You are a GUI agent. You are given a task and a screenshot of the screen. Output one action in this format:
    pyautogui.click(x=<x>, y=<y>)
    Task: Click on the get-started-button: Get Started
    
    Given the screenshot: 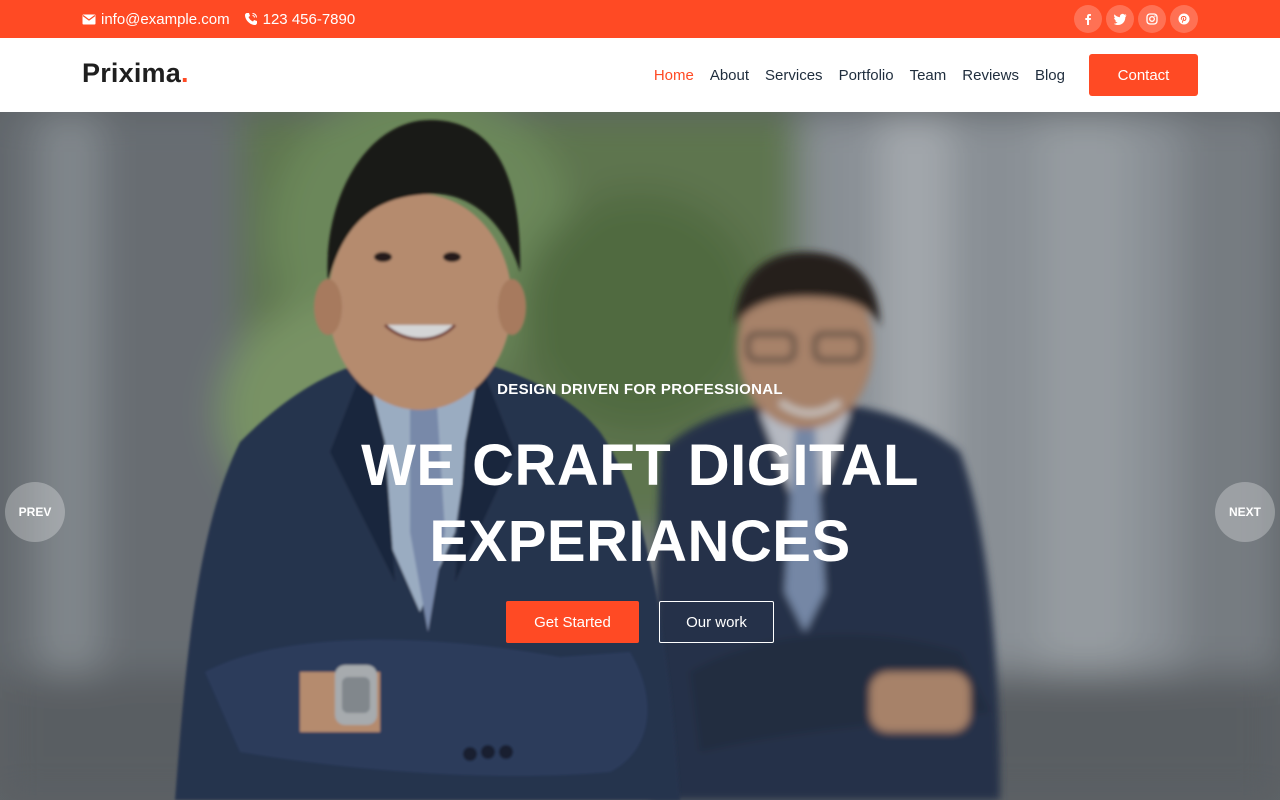 What is the action you would take?
    pyautogui.click(x=572, y=622)
    